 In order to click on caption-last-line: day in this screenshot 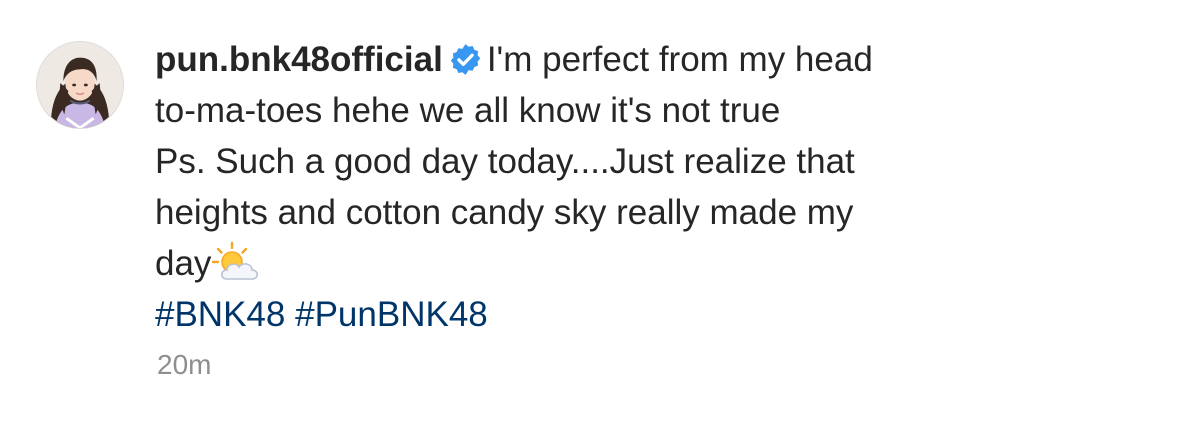, I will do `click(660, 263)`.